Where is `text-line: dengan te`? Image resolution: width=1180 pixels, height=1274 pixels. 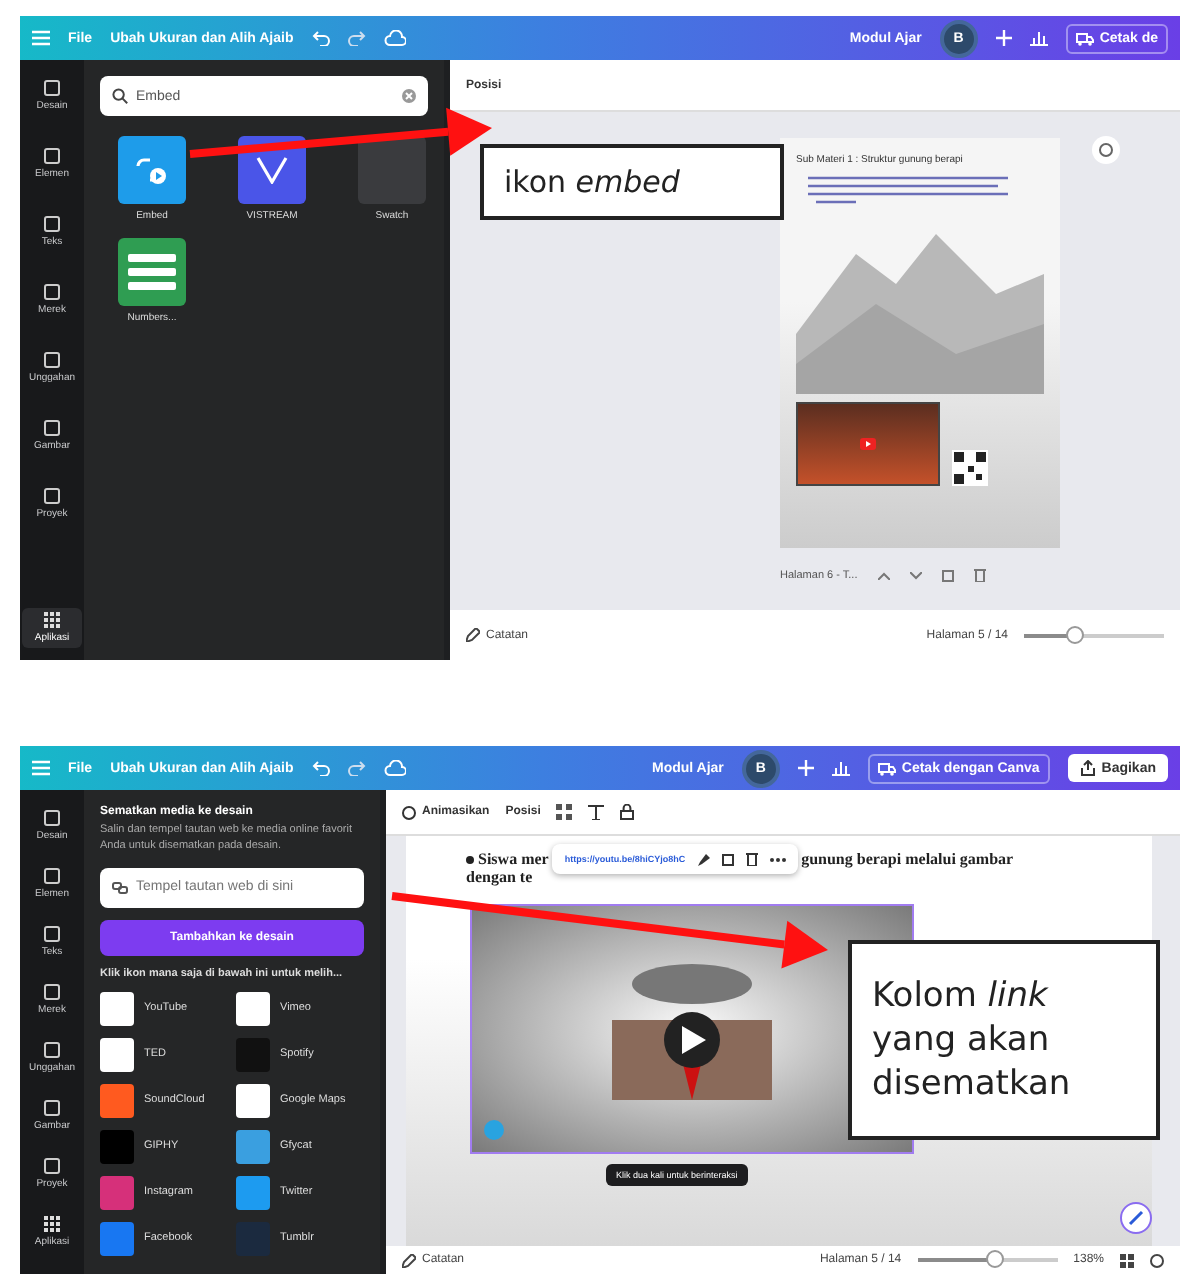
text-line: dengan te is located at coordinates (499, 877).